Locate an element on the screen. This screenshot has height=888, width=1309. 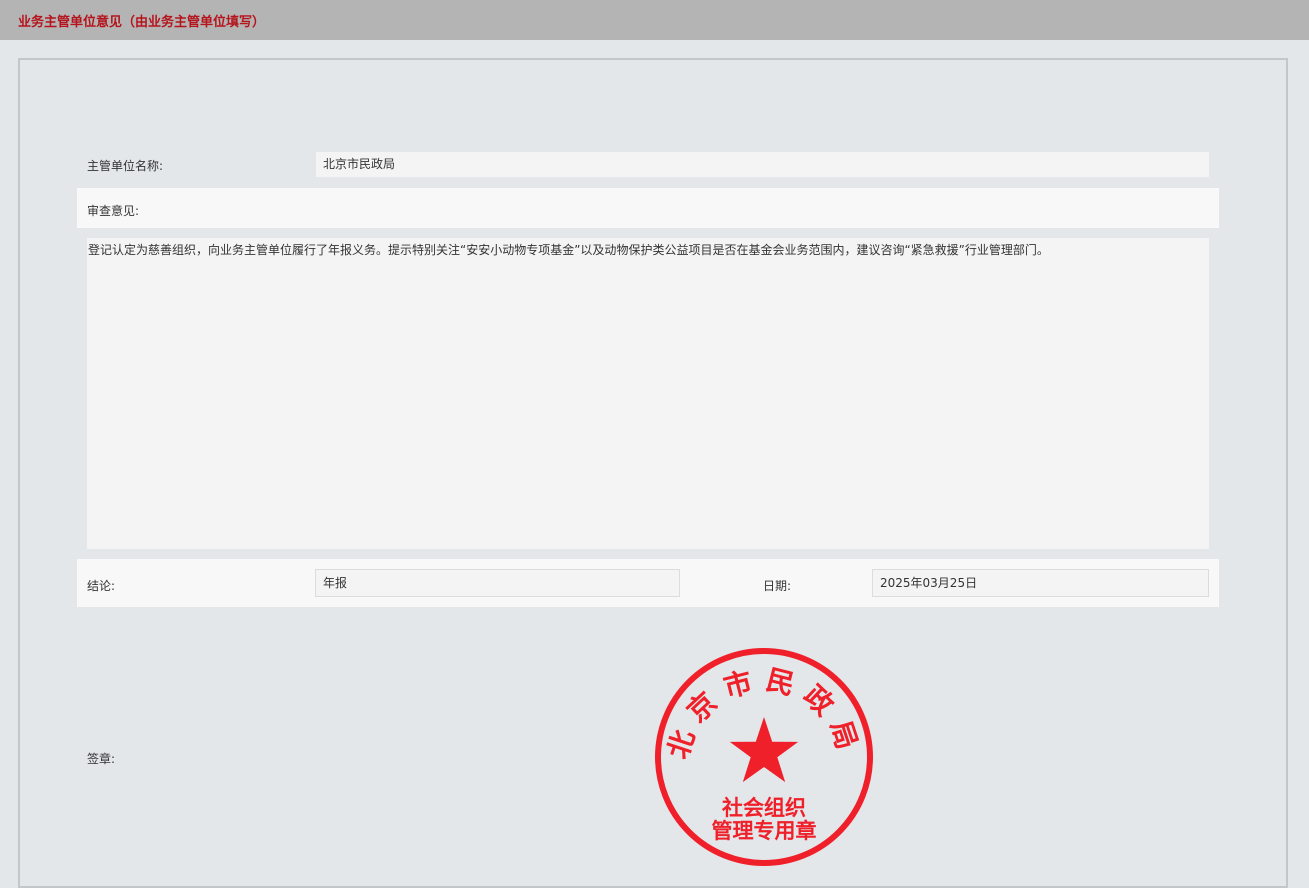
conclusion-label: 结论: is located at coordinates (101, 586).